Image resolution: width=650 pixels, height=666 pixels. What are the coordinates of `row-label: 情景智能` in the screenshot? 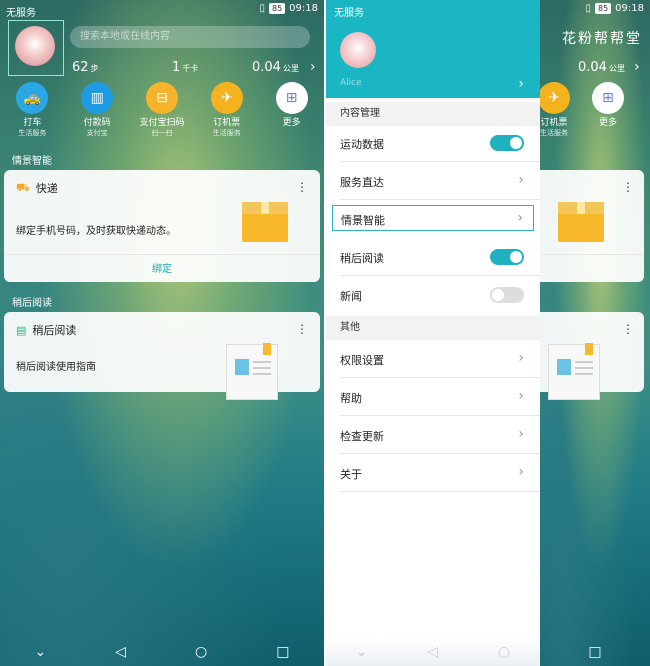 It's located at (363, 220).